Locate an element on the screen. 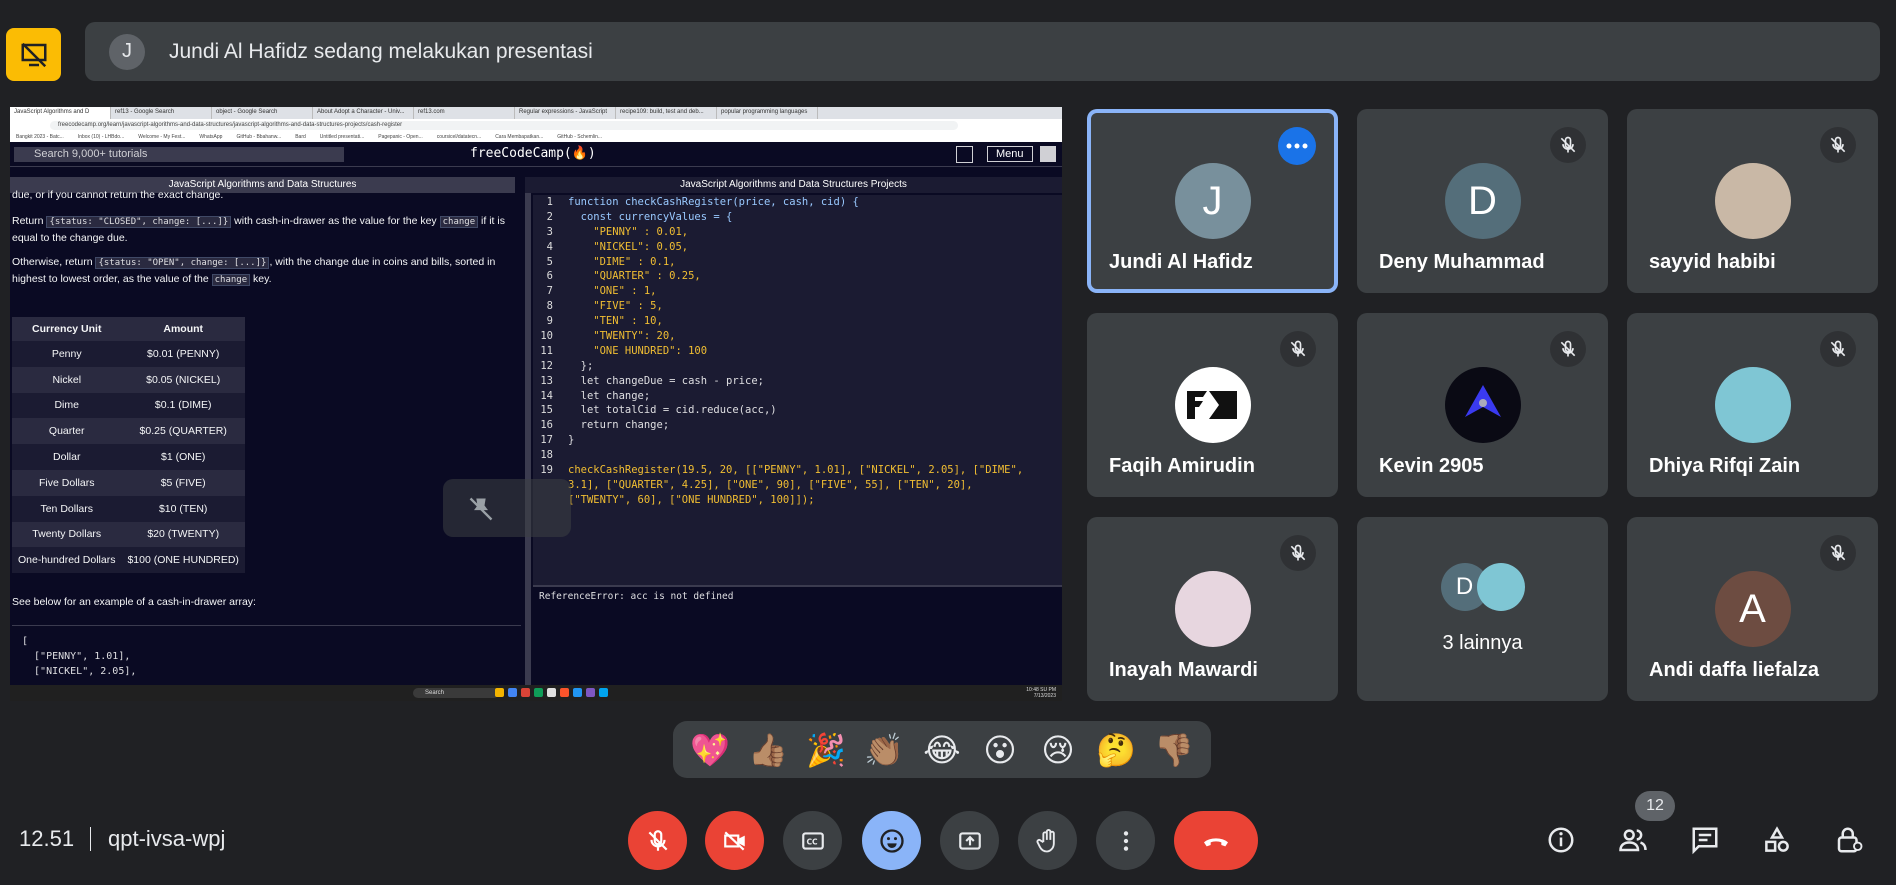  end-call-icon is located at coordinates (1216, 841).